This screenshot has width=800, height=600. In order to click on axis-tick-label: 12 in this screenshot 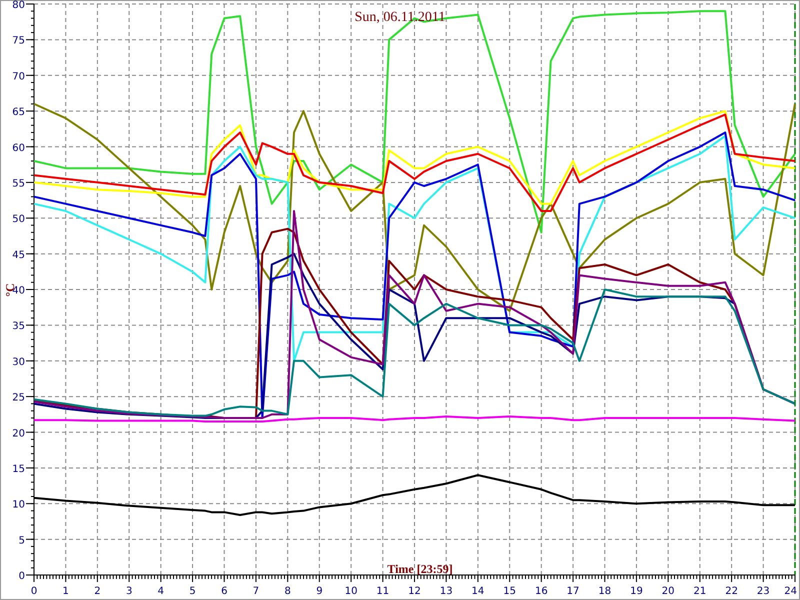, I will do `click(414, 591)`.